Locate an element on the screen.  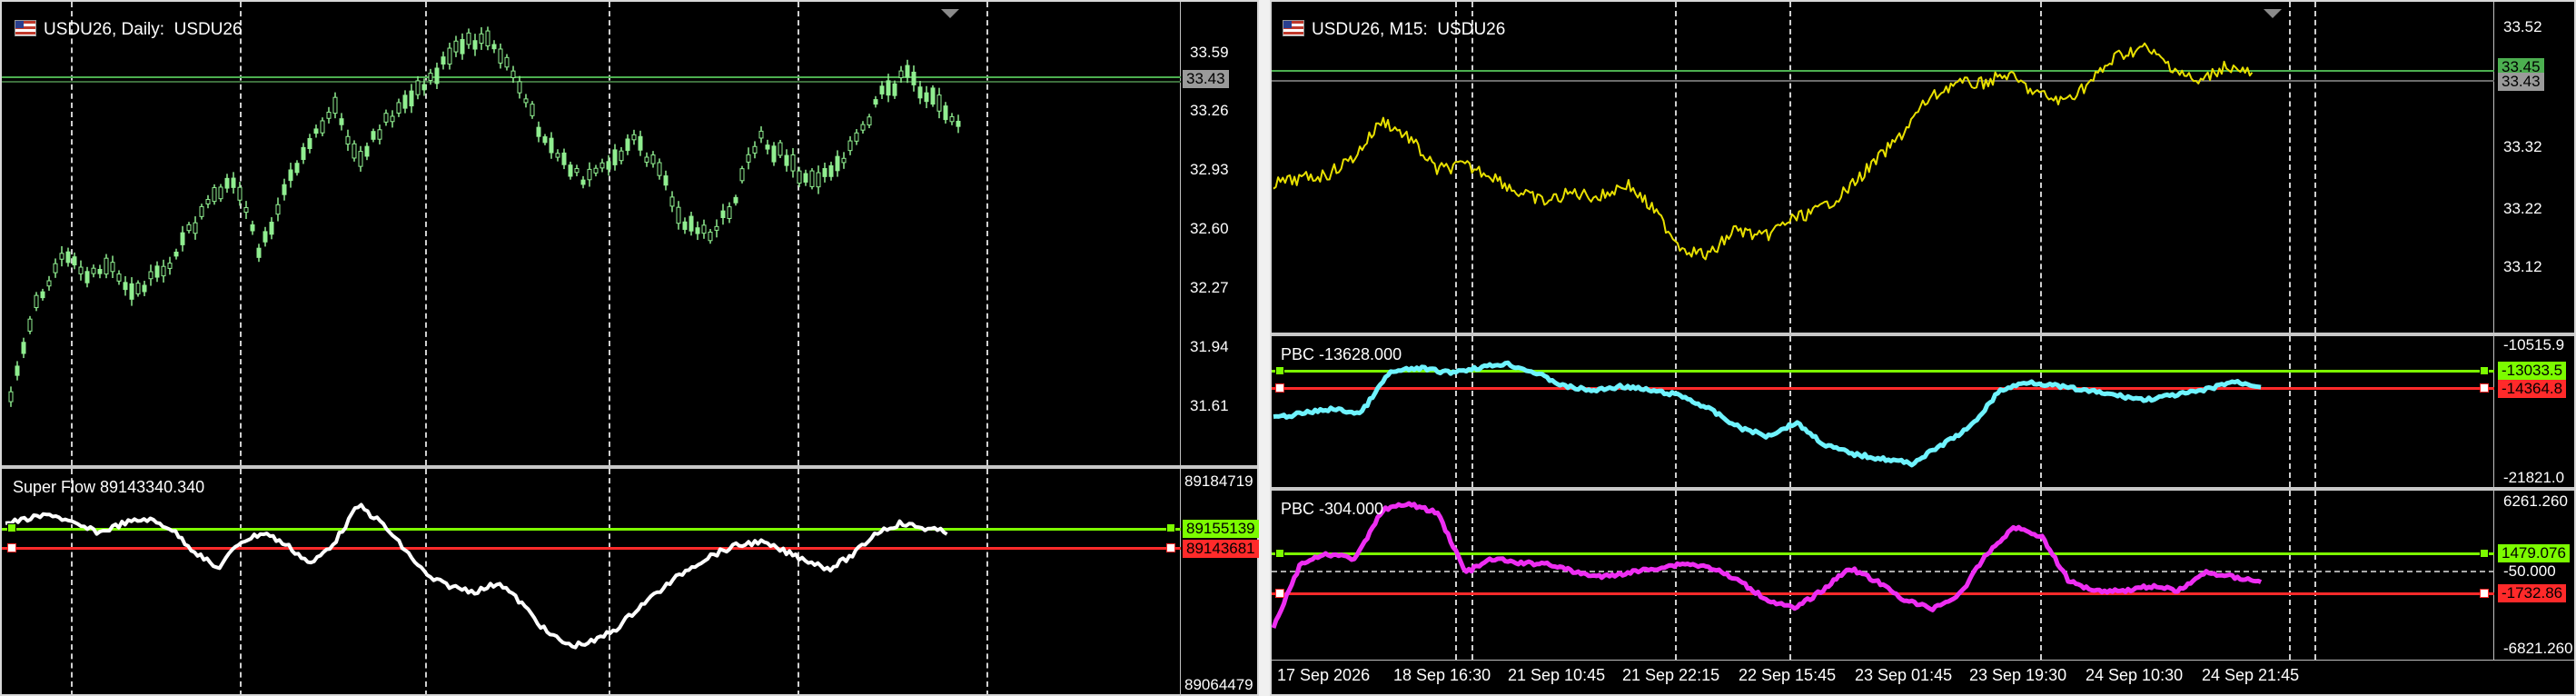
pbc1-tag-green: -13033.5 is located at coordinates (2532, 371).